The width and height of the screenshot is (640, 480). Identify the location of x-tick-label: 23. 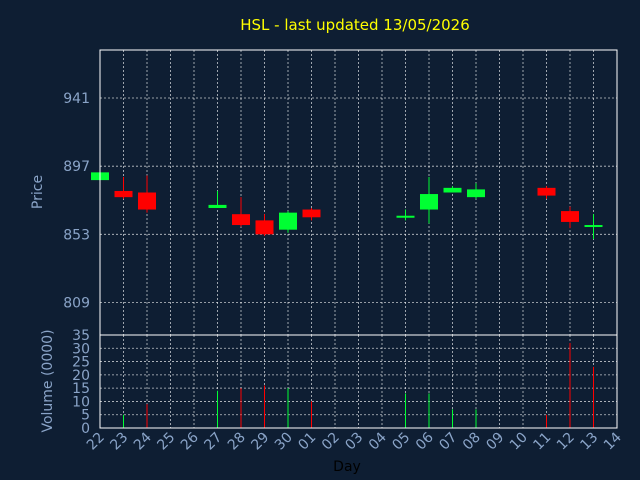
(119, 442).